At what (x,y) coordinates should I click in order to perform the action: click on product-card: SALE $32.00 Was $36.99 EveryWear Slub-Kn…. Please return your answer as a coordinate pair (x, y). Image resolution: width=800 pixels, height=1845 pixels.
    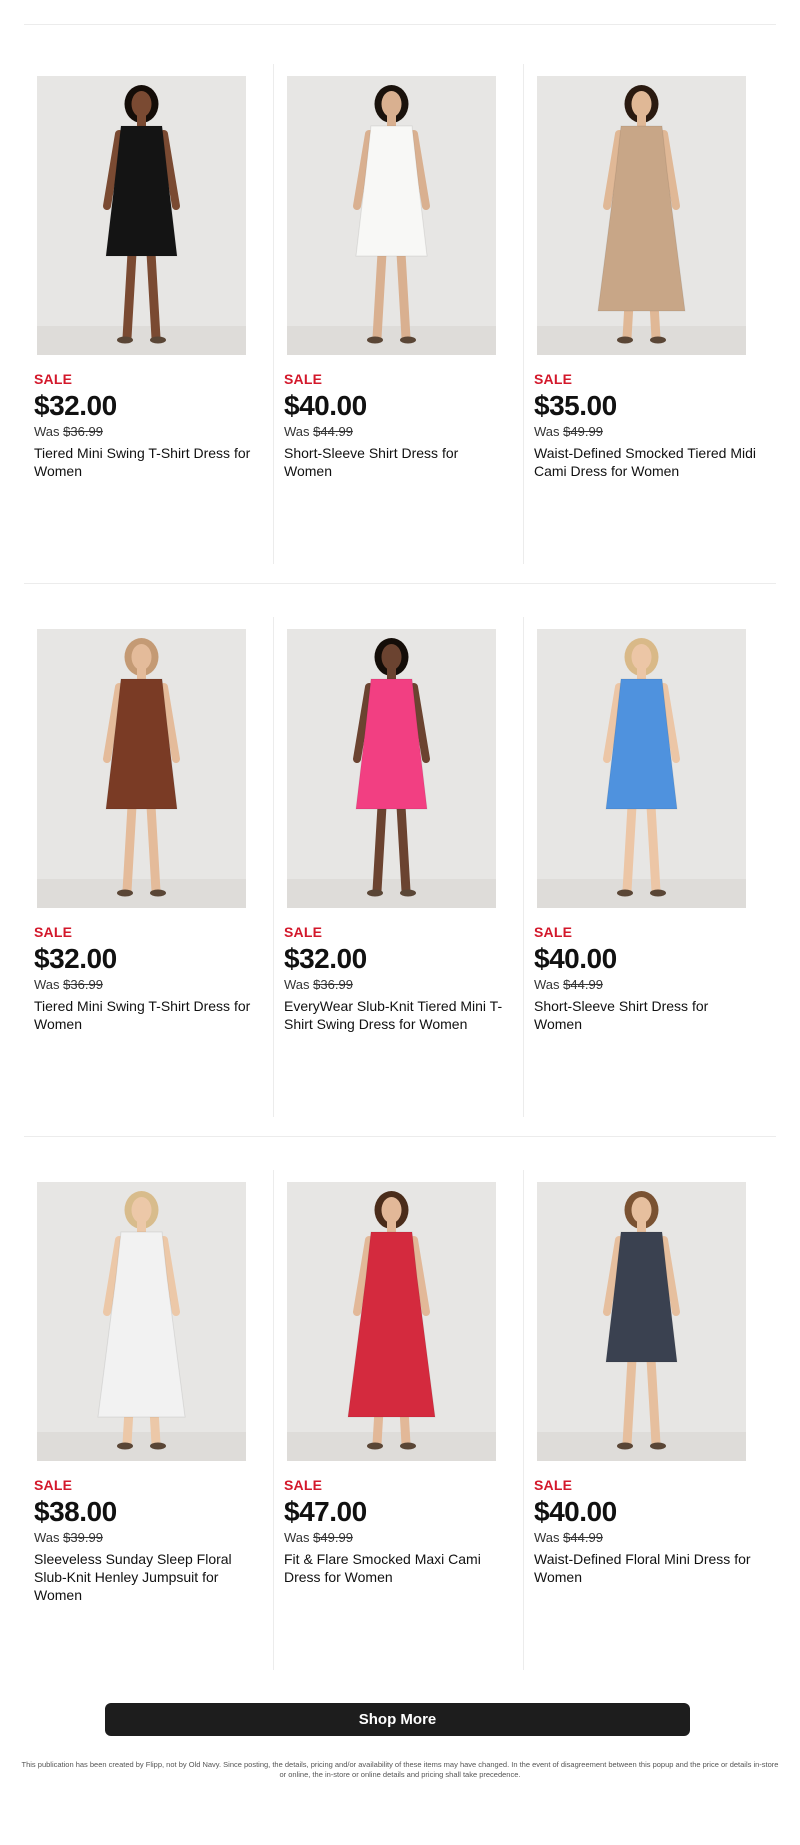
    Looking at the image, I should click on (399, 847).